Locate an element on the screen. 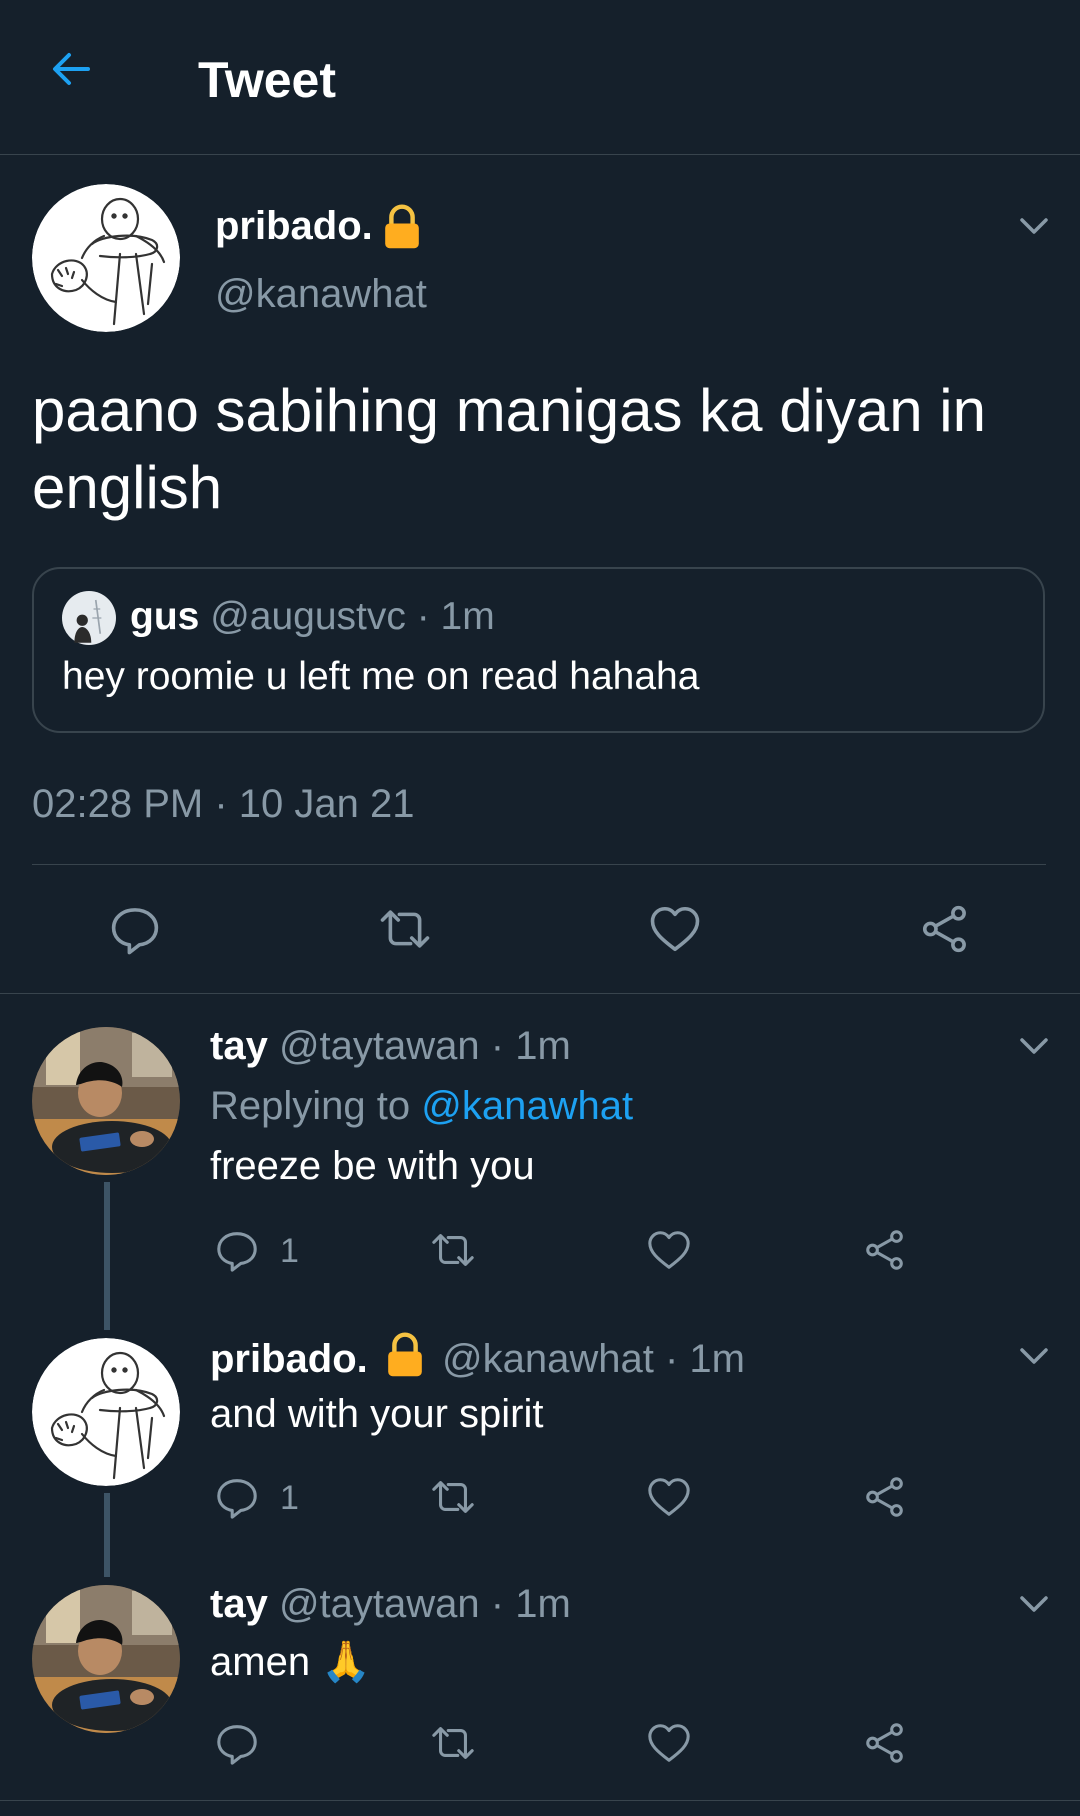 This screenshot has width=1080, height=1816. replying-to-link: @kanawhat is located at coordinates (527, 1106).